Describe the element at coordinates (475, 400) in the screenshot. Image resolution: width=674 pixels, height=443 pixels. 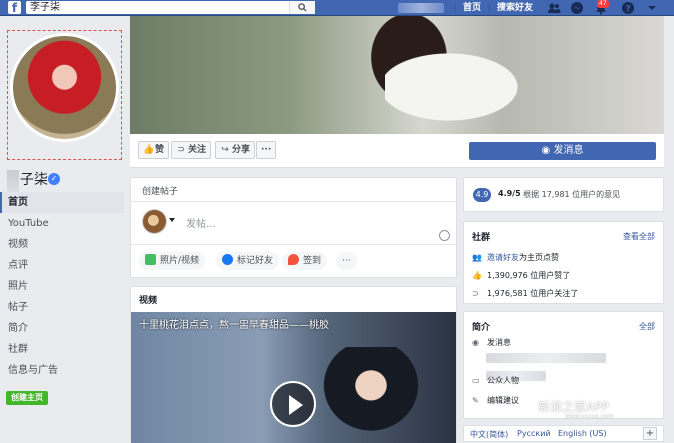
I see `pencil-icon: ✎` at that location.